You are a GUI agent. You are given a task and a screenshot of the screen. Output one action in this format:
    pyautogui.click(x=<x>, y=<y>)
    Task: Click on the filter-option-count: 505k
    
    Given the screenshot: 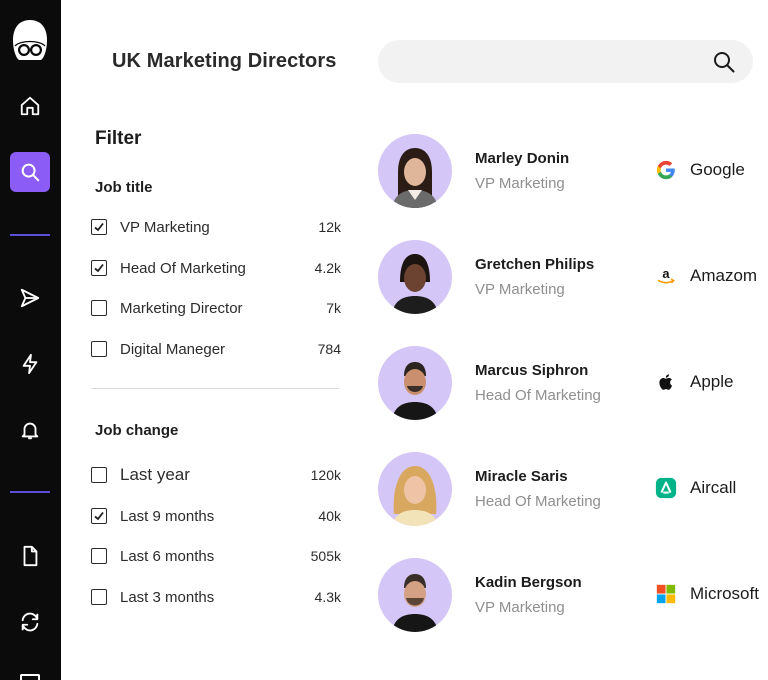 What is the action you would take?
    pyautogui.click(x=325, y=556)
    